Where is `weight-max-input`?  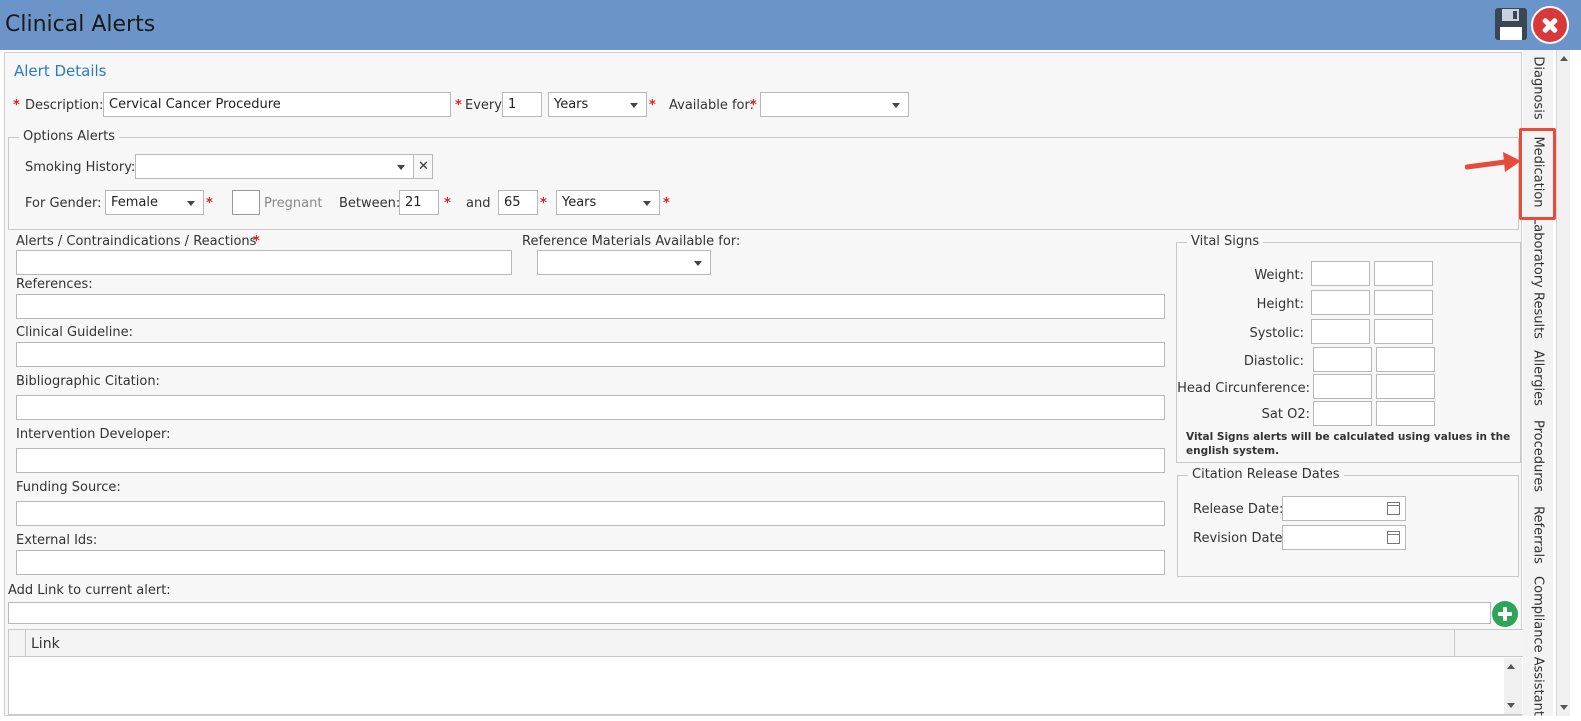
weight-max-input is located at coordinates (1403, 273).